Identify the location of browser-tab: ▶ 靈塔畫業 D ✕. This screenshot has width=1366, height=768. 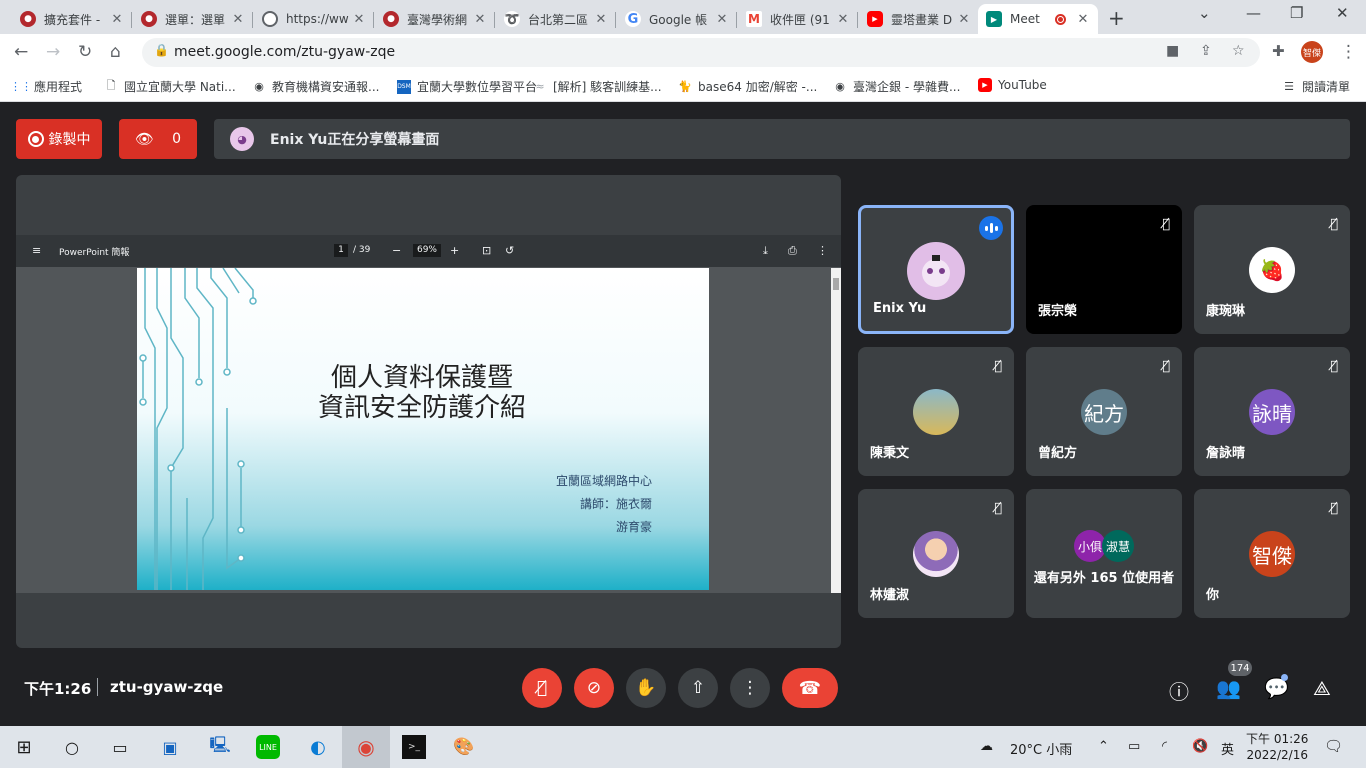
(919, 19).